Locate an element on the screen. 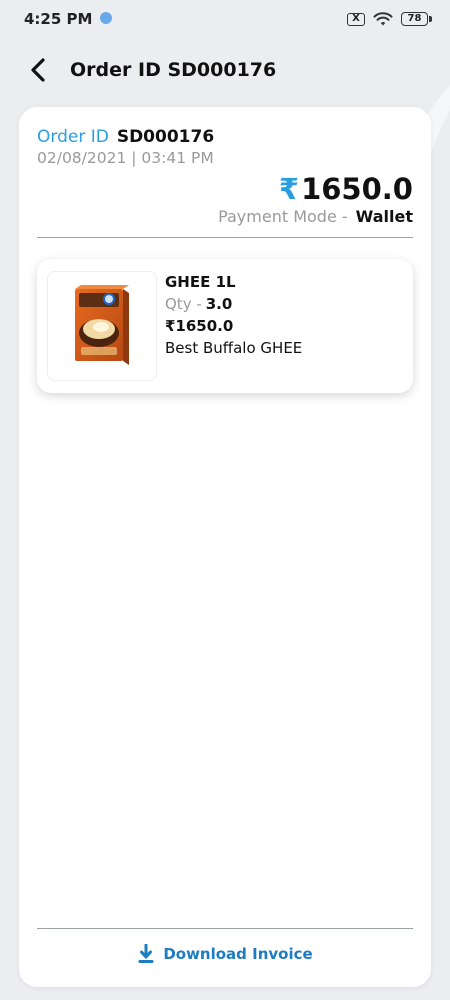 Image resolution: width=450 pixels, height=1000 pixels. status-time: 4:25 PM is located at coordinates (58, 19).